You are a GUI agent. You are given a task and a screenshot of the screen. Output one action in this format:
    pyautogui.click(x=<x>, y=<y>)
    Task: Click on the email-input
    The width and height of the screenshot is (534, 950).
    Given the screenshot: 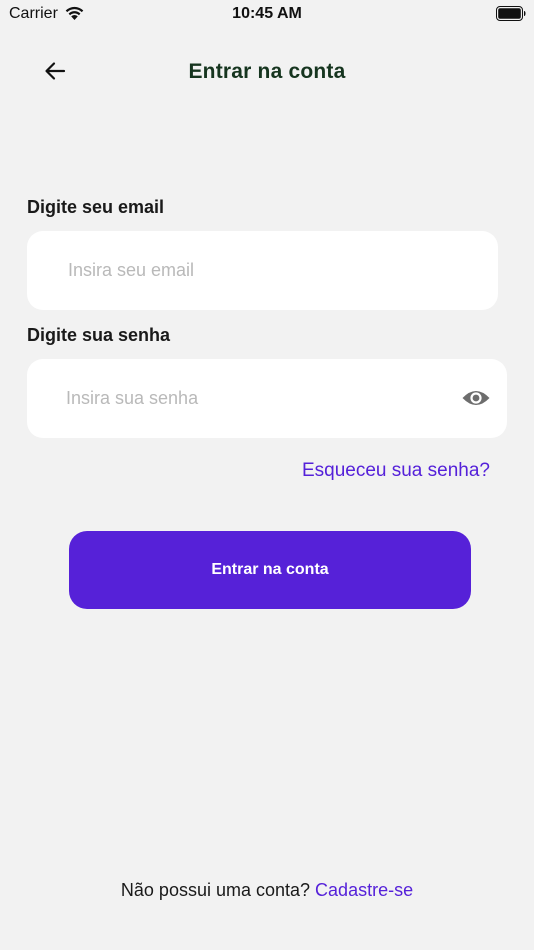 What is the action you would take?
    pyautogui.click(x=262, y=270)
    